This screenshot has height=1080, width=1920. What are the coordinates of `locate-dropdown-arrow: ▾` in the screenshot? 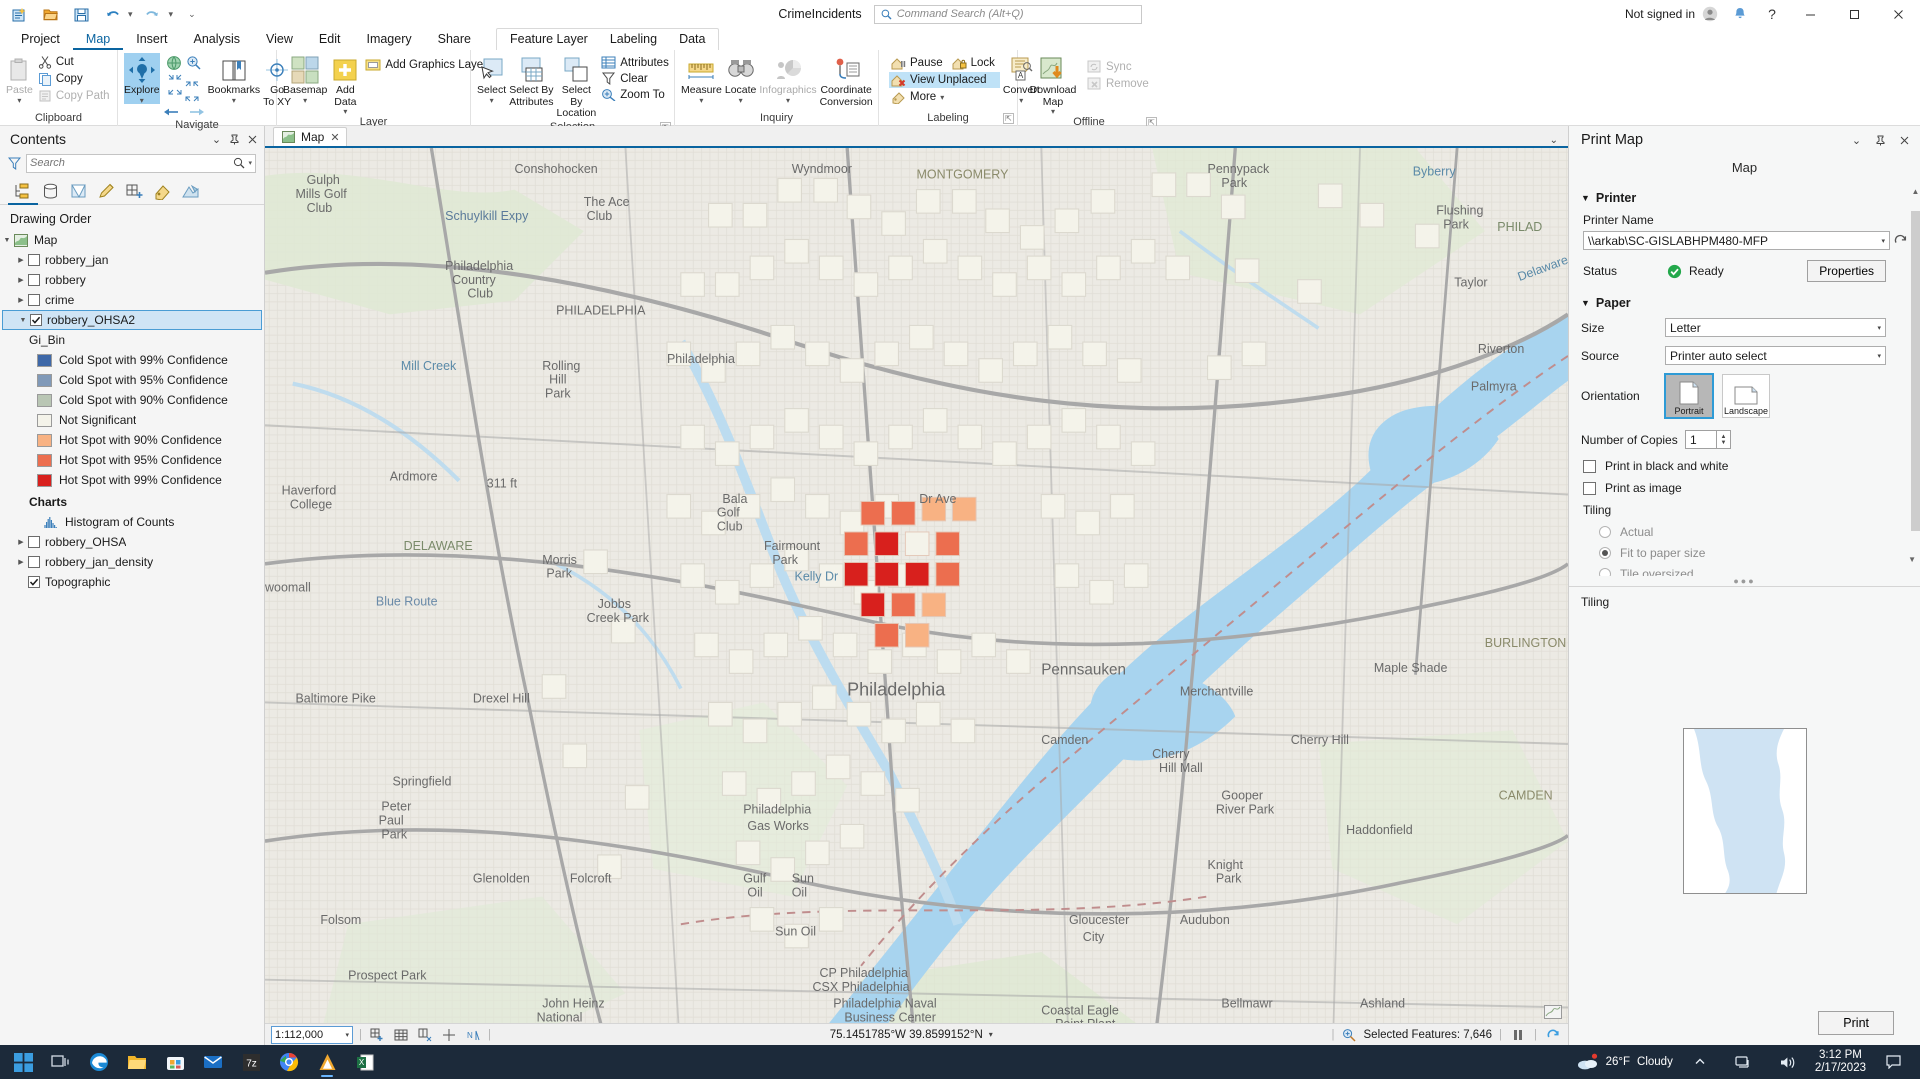 It's located at (741, 100).